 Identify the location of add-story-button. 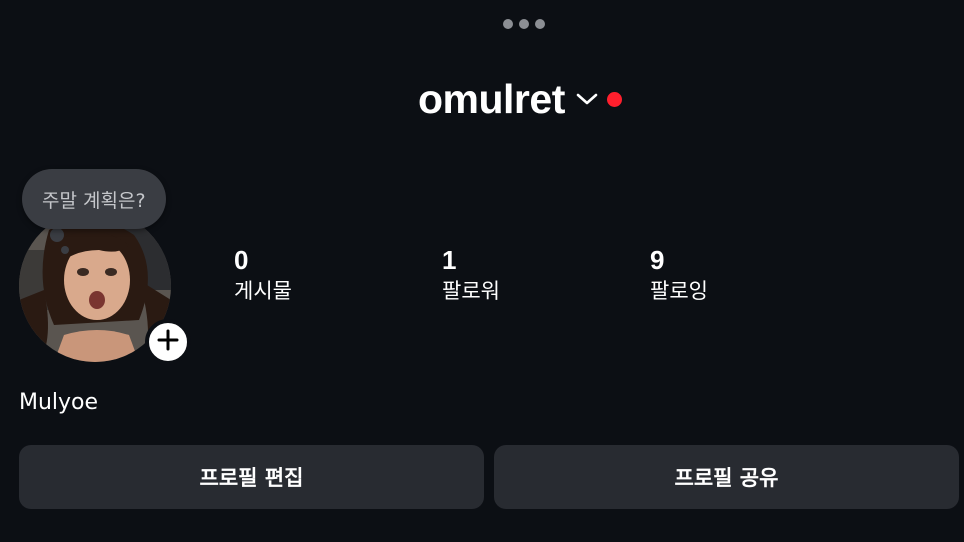
(168, 342).